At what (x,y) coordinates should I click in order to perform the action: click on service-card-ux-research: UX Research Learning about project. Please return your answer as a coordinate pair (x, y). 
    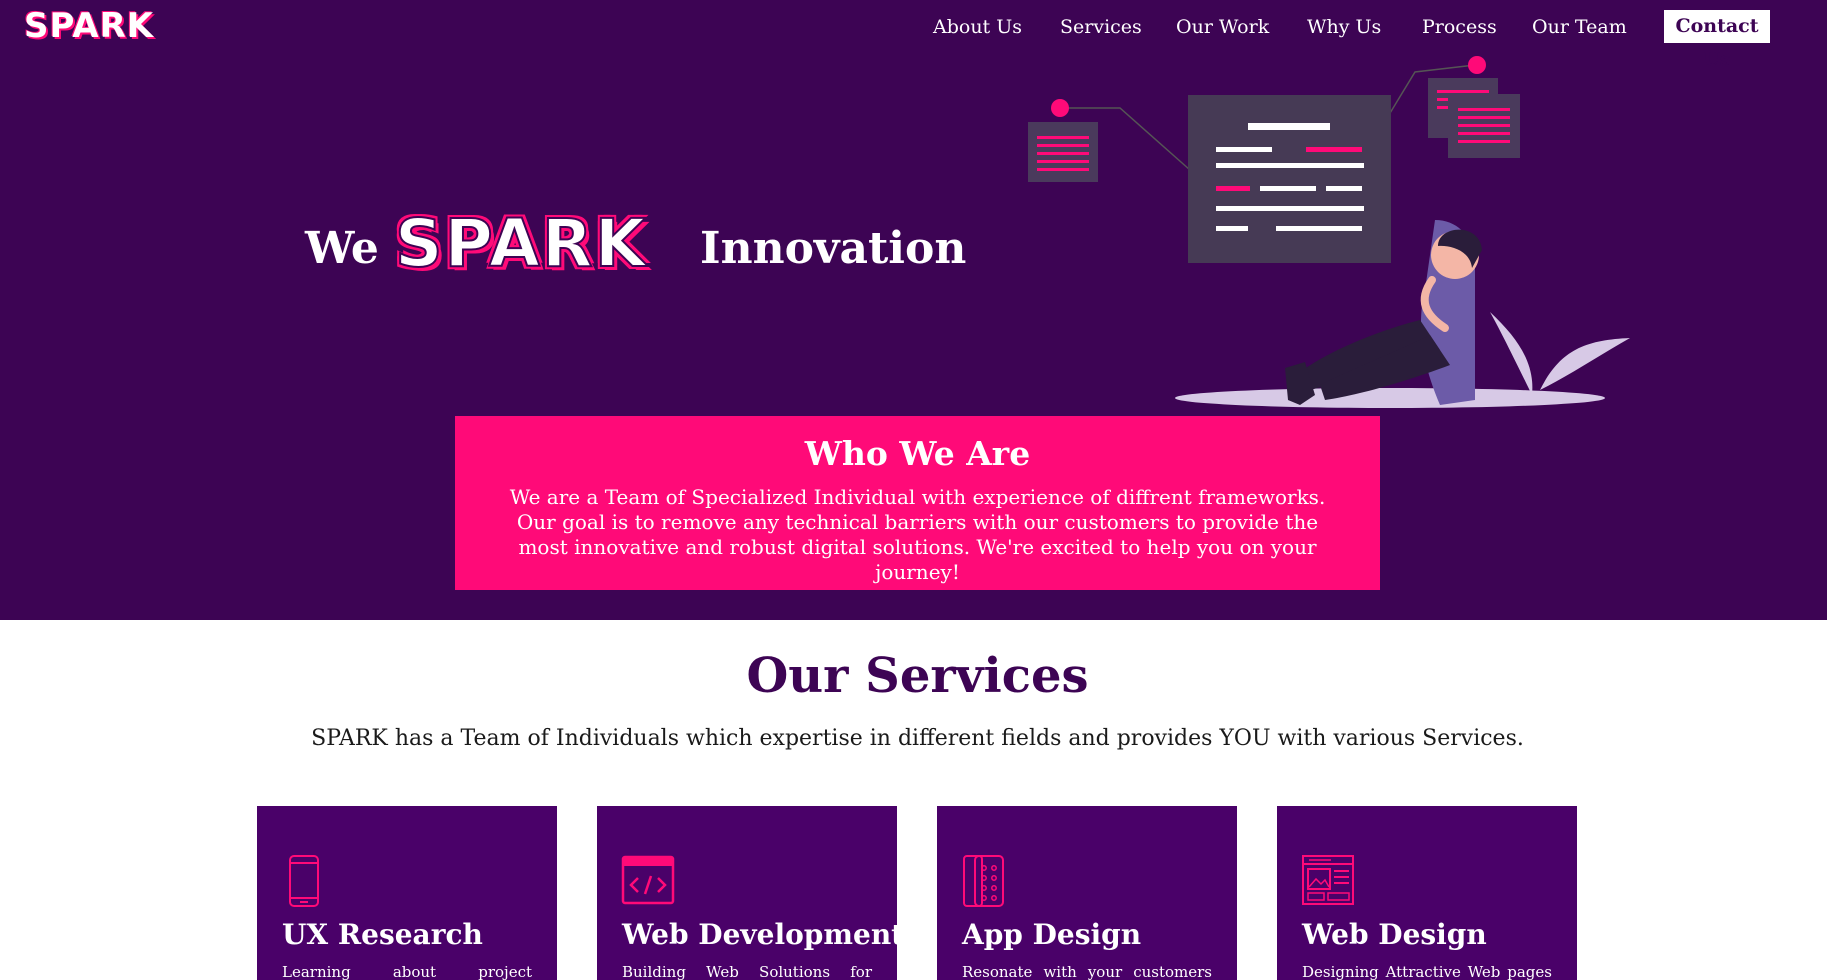
    Looking at the image, I should click on (407, 893).